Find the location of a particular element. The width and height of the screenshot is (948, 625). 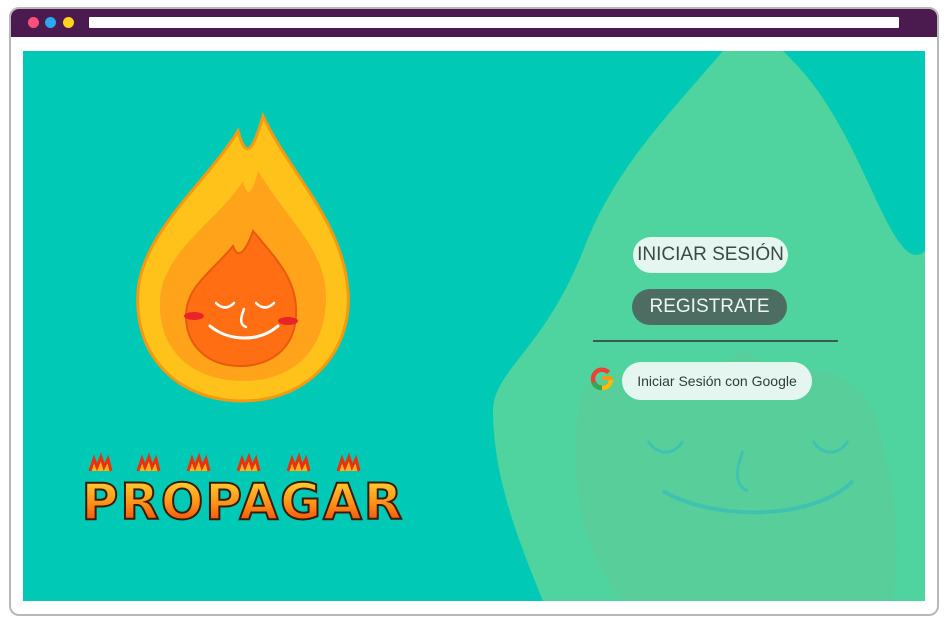

auth-divider is located at coordinates (715, 341).